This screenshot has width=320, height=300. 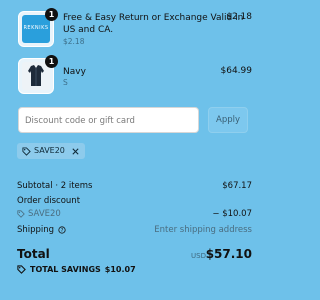 What do you see at coordinates (232, 214) in the screenshot?
I see `order-discount-value: − $10.07` at bounding box center [232, 214].